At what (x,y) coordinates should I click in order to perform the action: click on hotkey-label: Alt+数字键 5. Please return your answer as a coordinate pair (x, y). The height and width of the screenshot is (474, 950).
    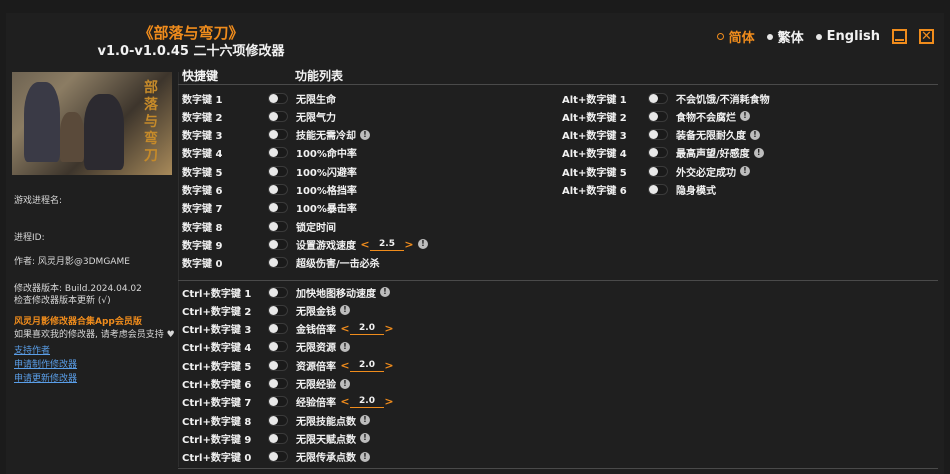
    Looking at the image, I should click on (594, 173).